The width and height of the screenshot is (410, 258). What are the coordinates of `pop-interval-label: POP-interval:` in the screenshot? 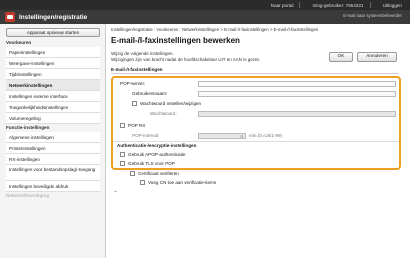 It's located at (146, 135).